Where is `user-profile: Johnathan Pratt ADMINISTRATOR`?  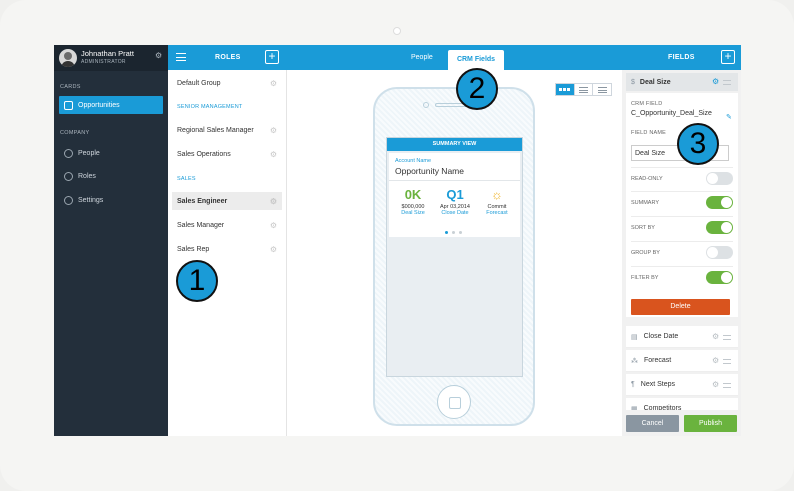
user-profile: Johnathan Pratt ADMINISTRATOR is located at coordinates (111, 58).